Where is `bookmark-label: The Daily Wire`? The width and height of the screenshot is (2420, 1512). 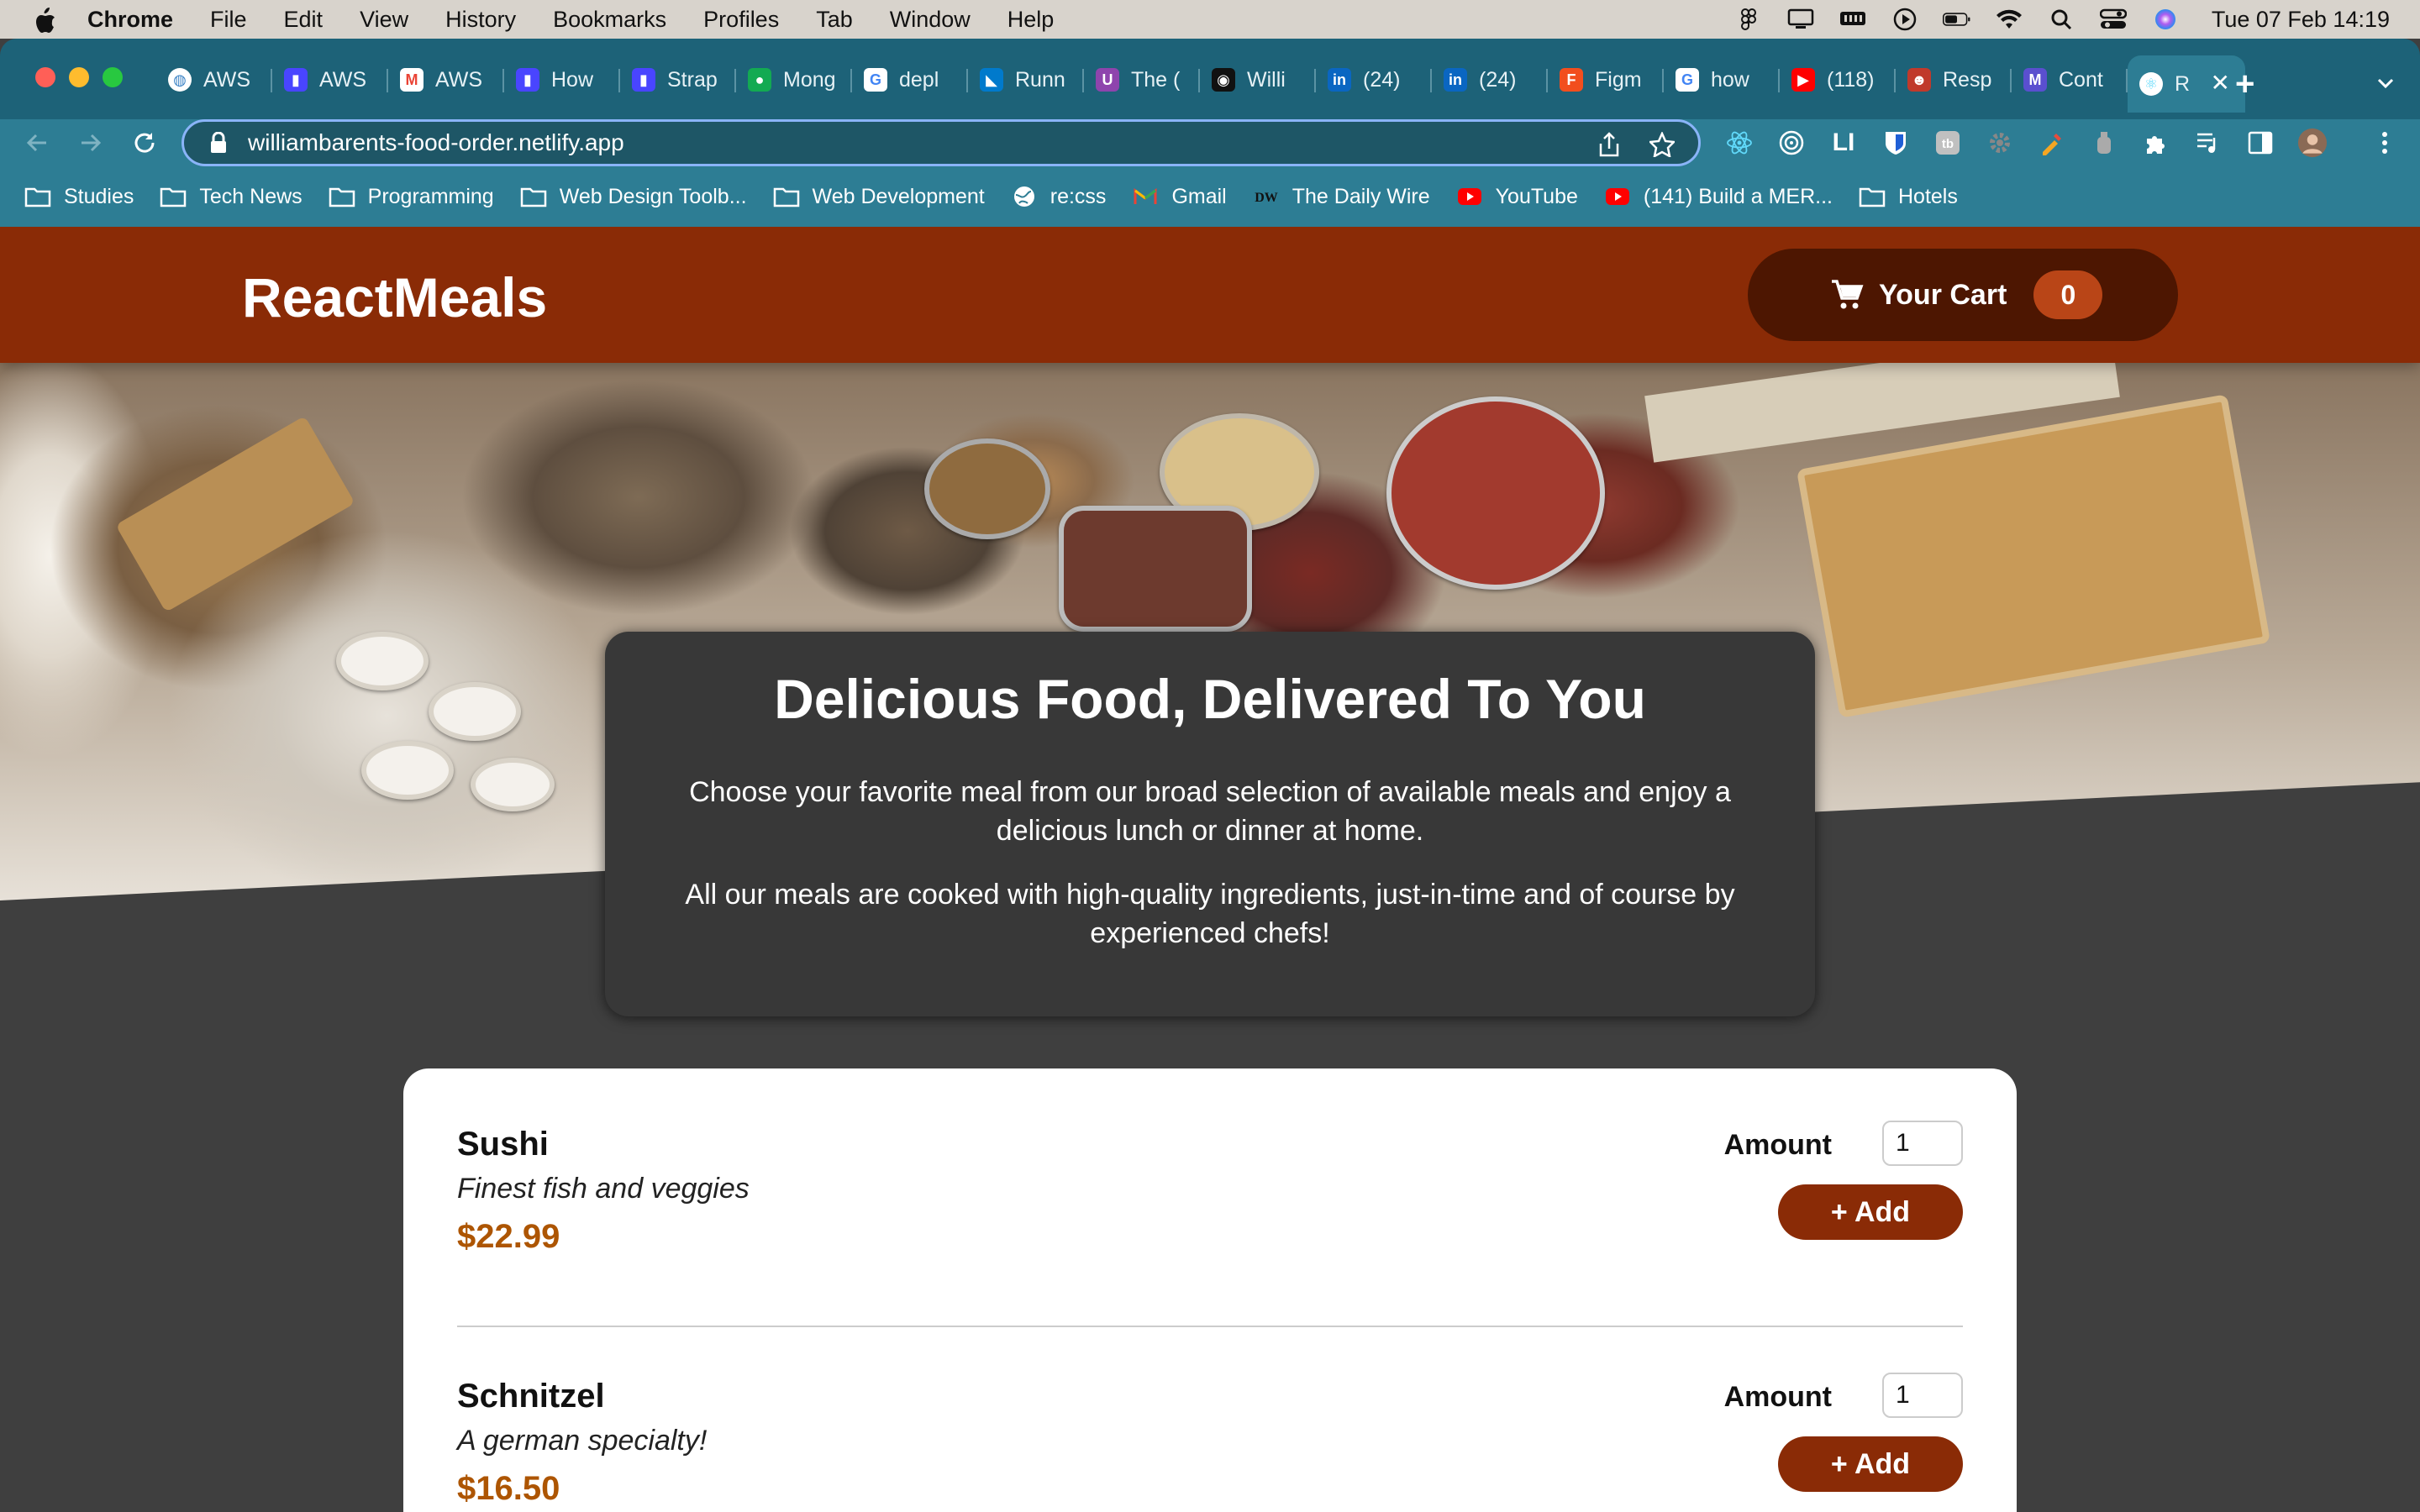
bookmark-label: The Daily Wire is located at coordinates (1361, 196).